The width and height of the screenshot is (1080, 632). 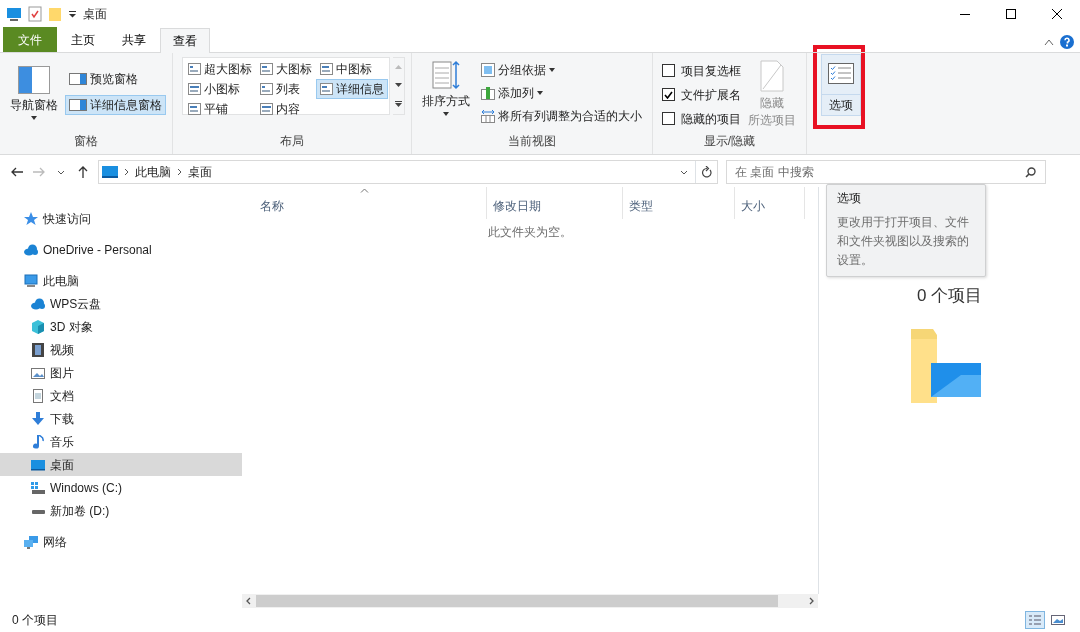 I want to click on sidebar-item: 桌面, so click(x=121, y=464).